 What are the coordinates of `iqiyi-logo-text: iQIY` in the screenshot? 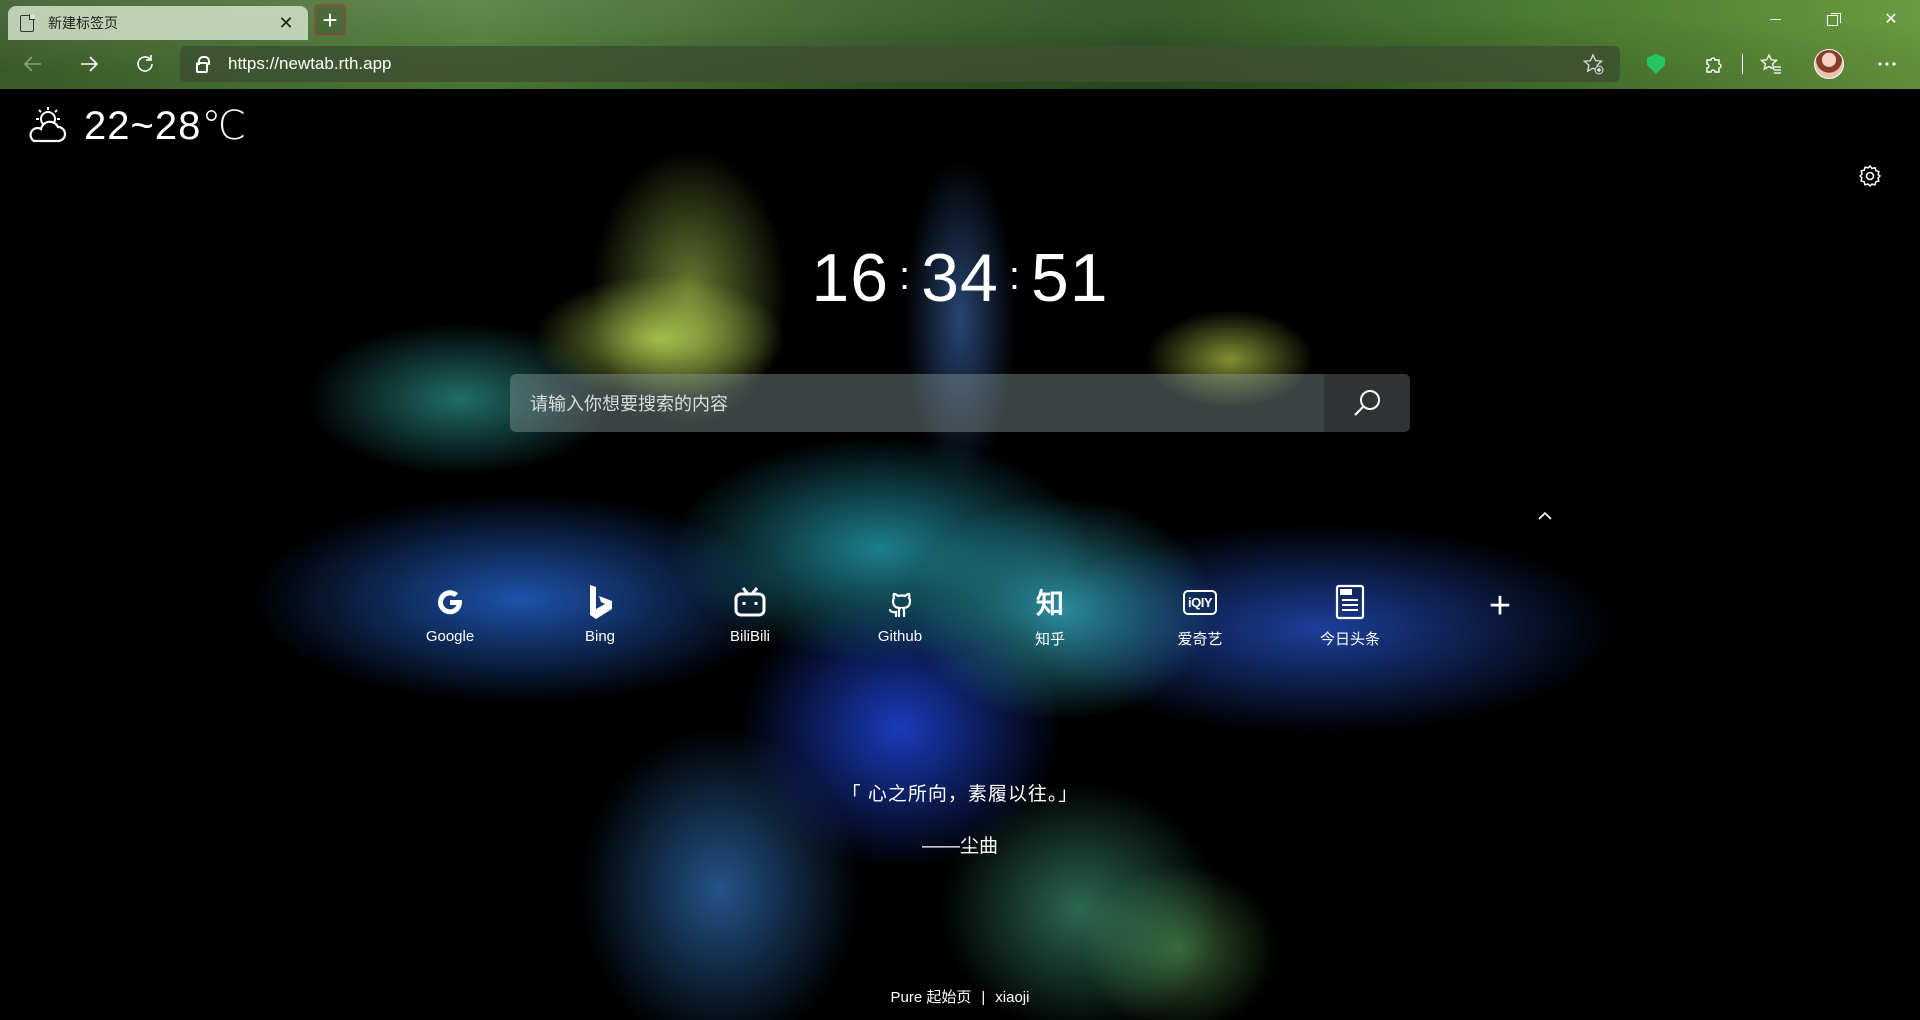 It's located at (1199, 602).